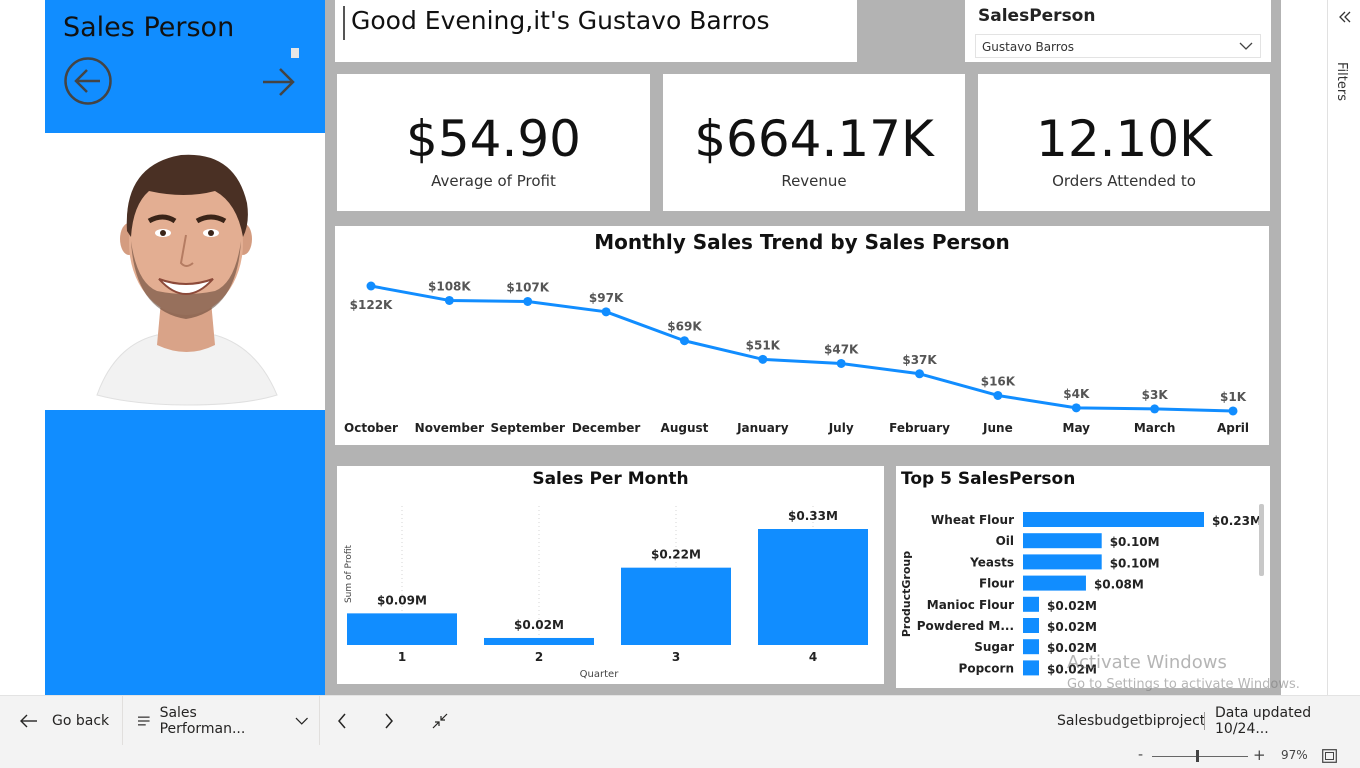 This screenshot has width=1360, height=768. I want to click on data-label: $0.08M, so click(1119, 585).